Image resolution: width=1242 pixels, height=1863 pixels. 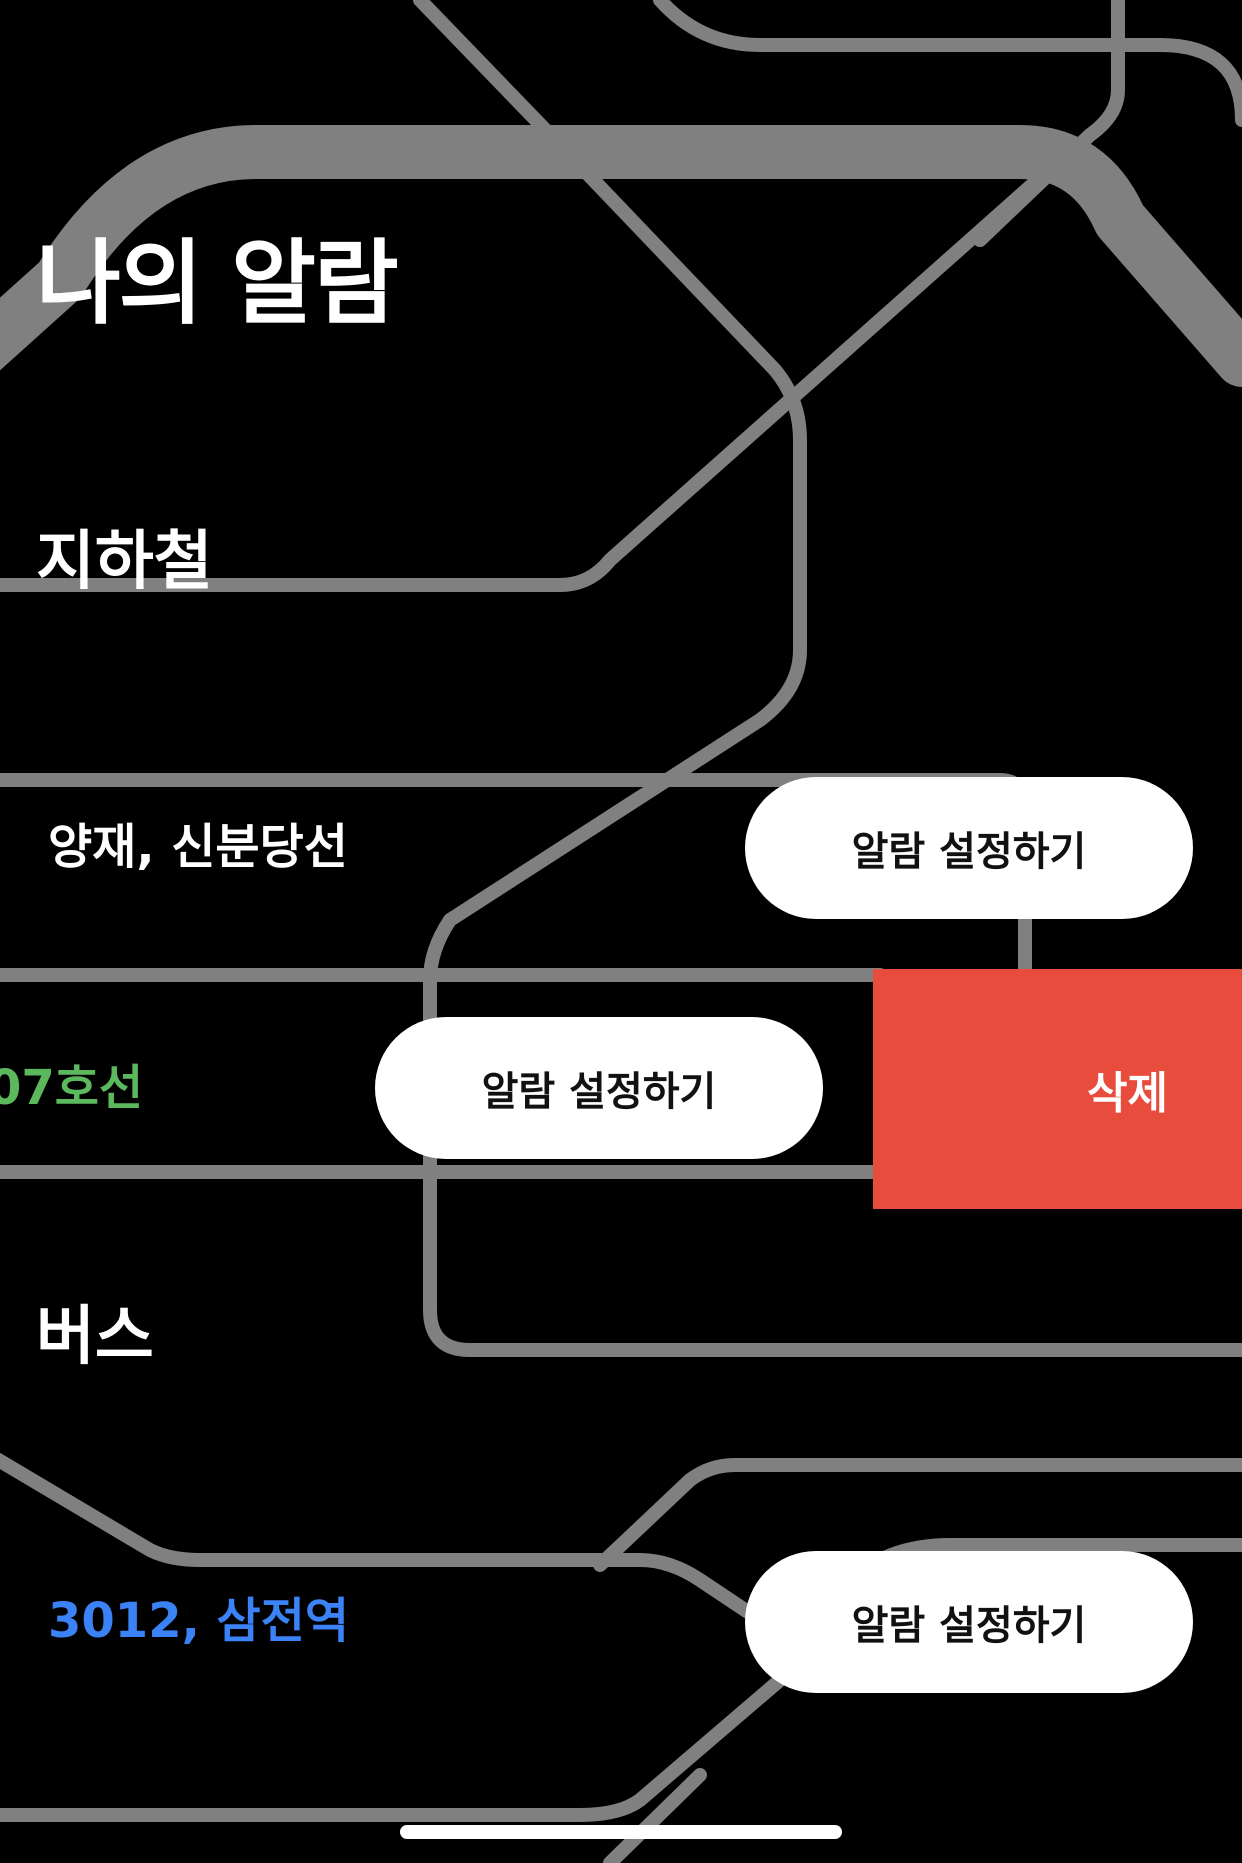 What do you see at coordinates (217, 283) in the screenshot?
I see `page-title: 나의 알람` at bounding box center [217, 283].